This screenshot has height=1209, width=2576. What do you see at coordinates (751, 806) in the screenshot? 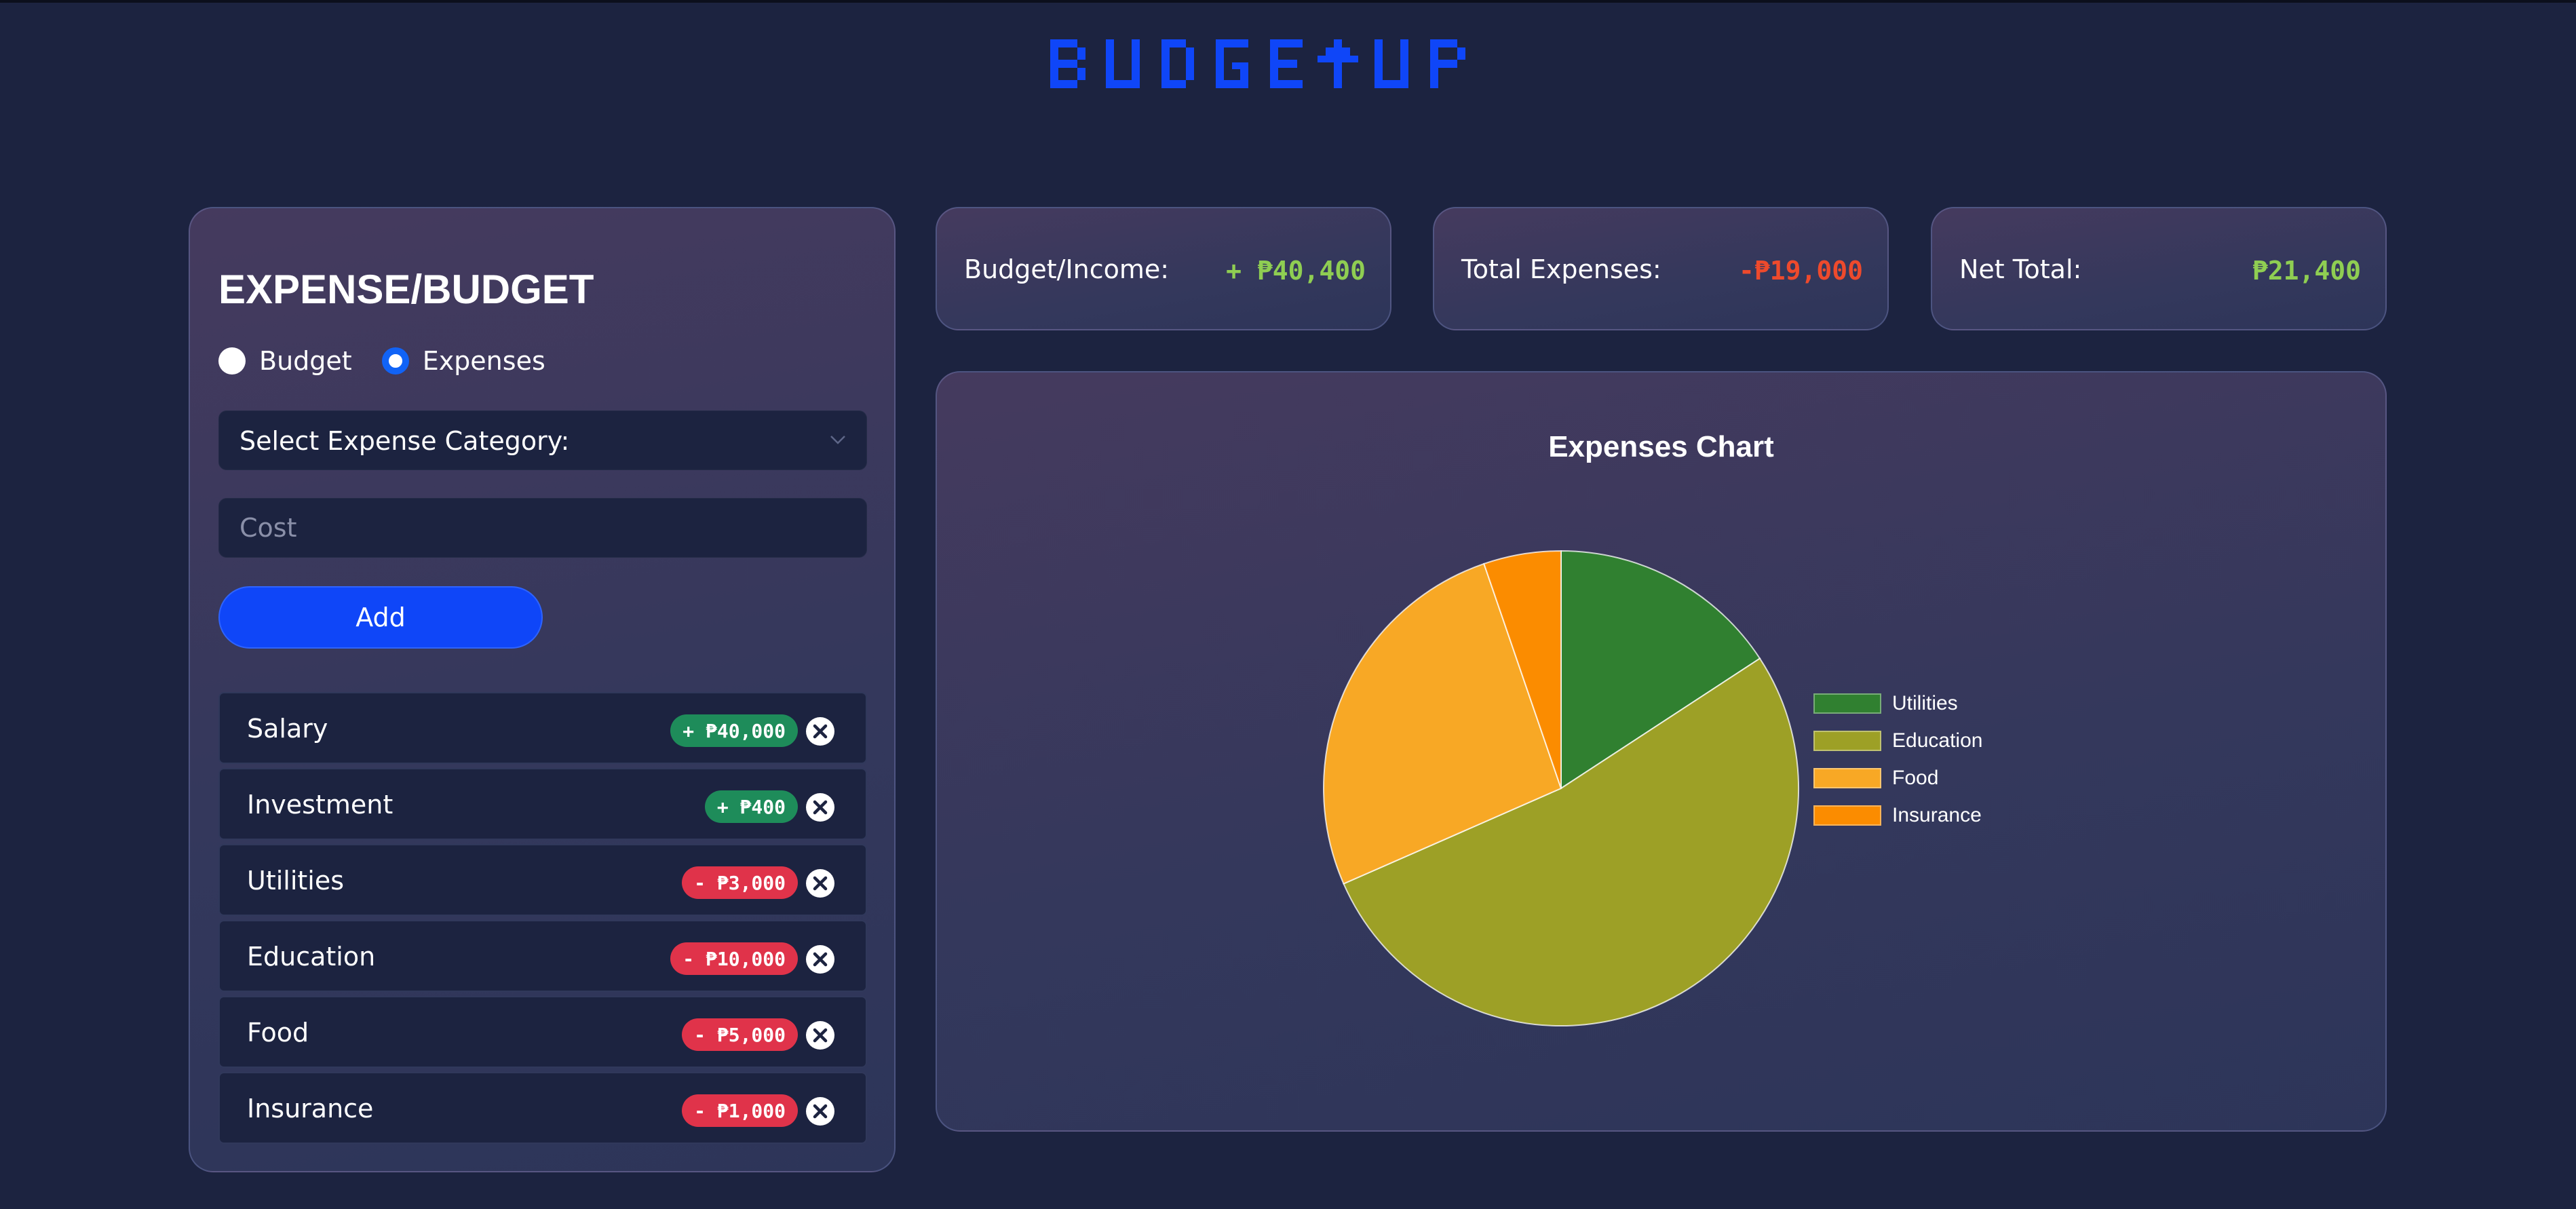
I see `entry-amount-badge: + ₱400` at bounding box center [751, 806].